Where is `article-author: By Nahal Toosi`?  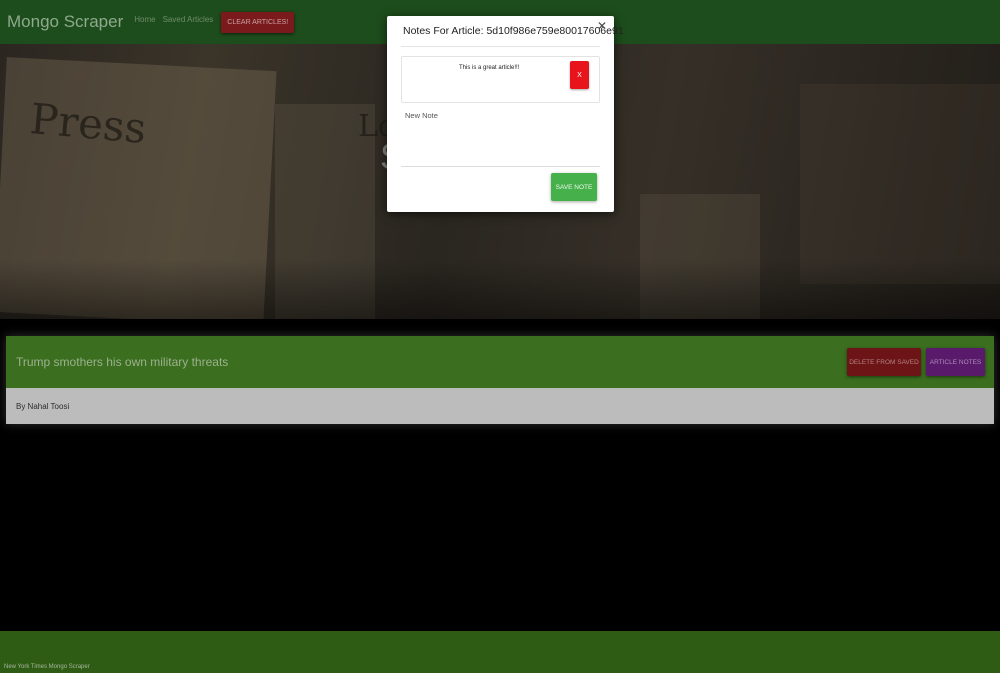 article-author: By Nahal Toosi is located at coordinates (43, 406).